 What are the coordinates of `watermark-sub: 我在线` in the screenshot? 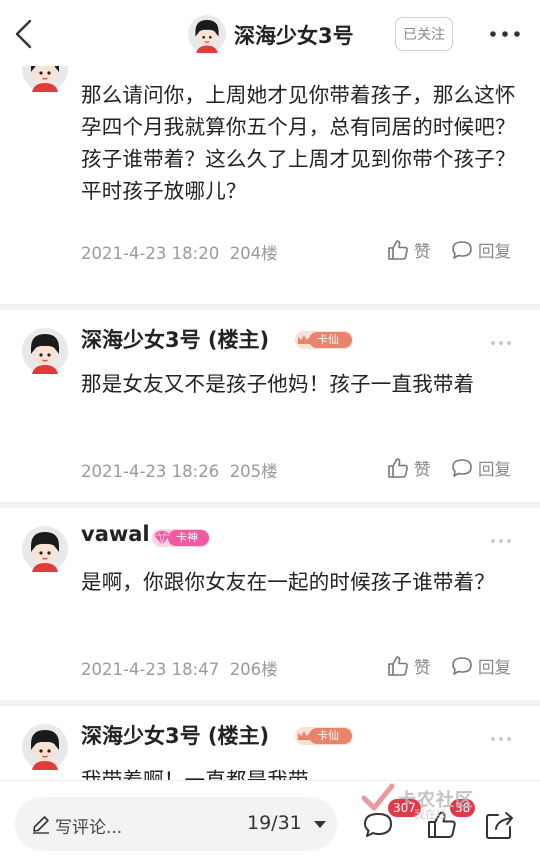 It's located at (430, 814).